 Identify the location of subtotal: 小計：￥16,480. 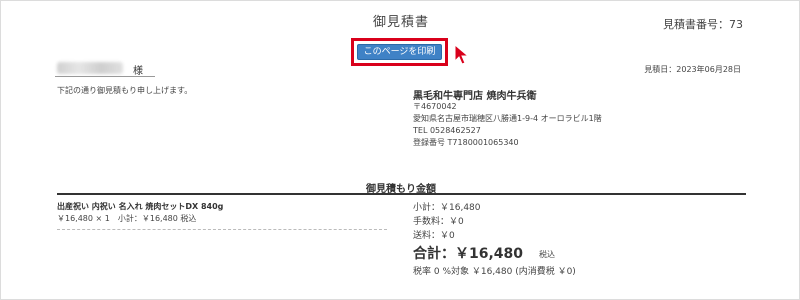
(447, 208).